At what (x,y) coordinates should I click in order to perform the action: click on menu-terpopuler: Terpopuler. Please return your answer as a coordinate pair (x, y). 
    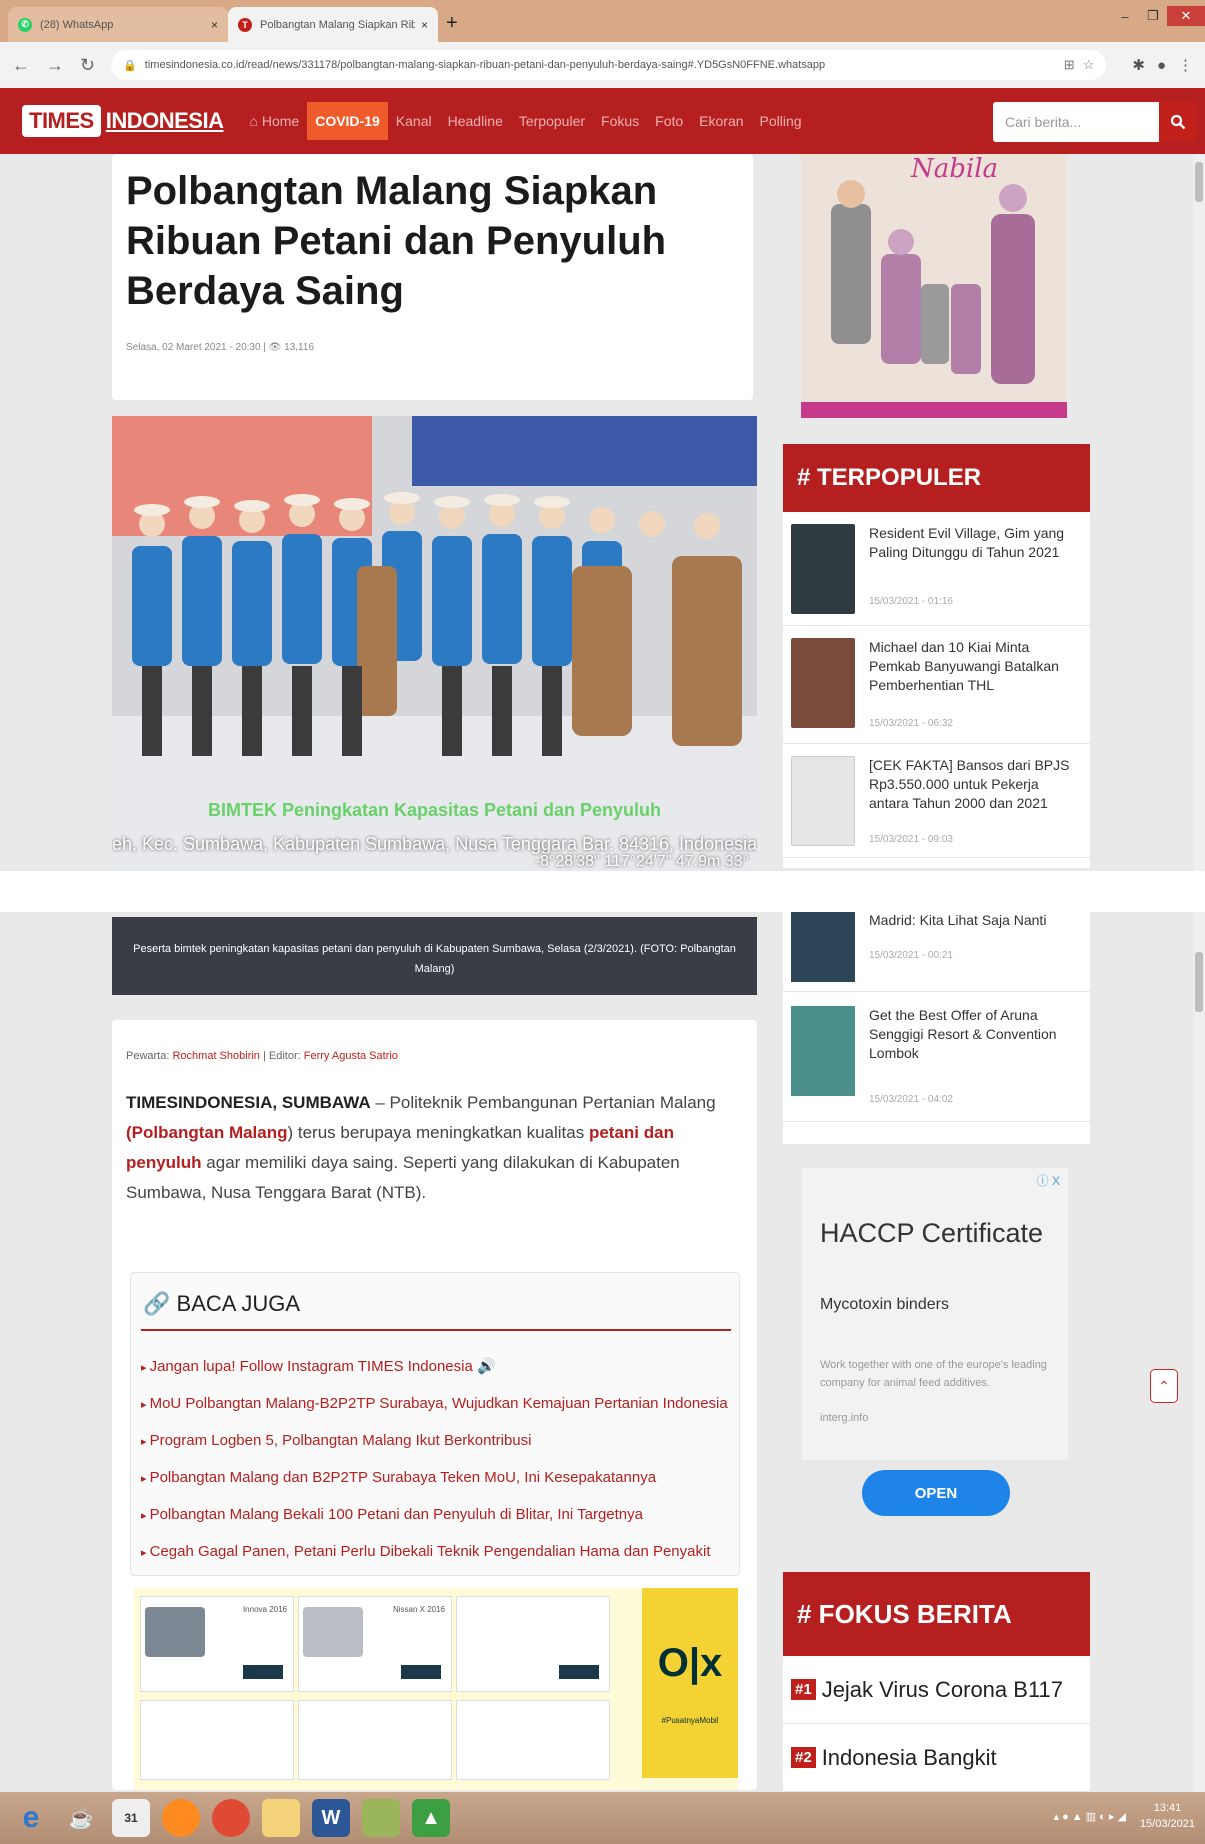
    Looking at the image, I should click on (552, 121).